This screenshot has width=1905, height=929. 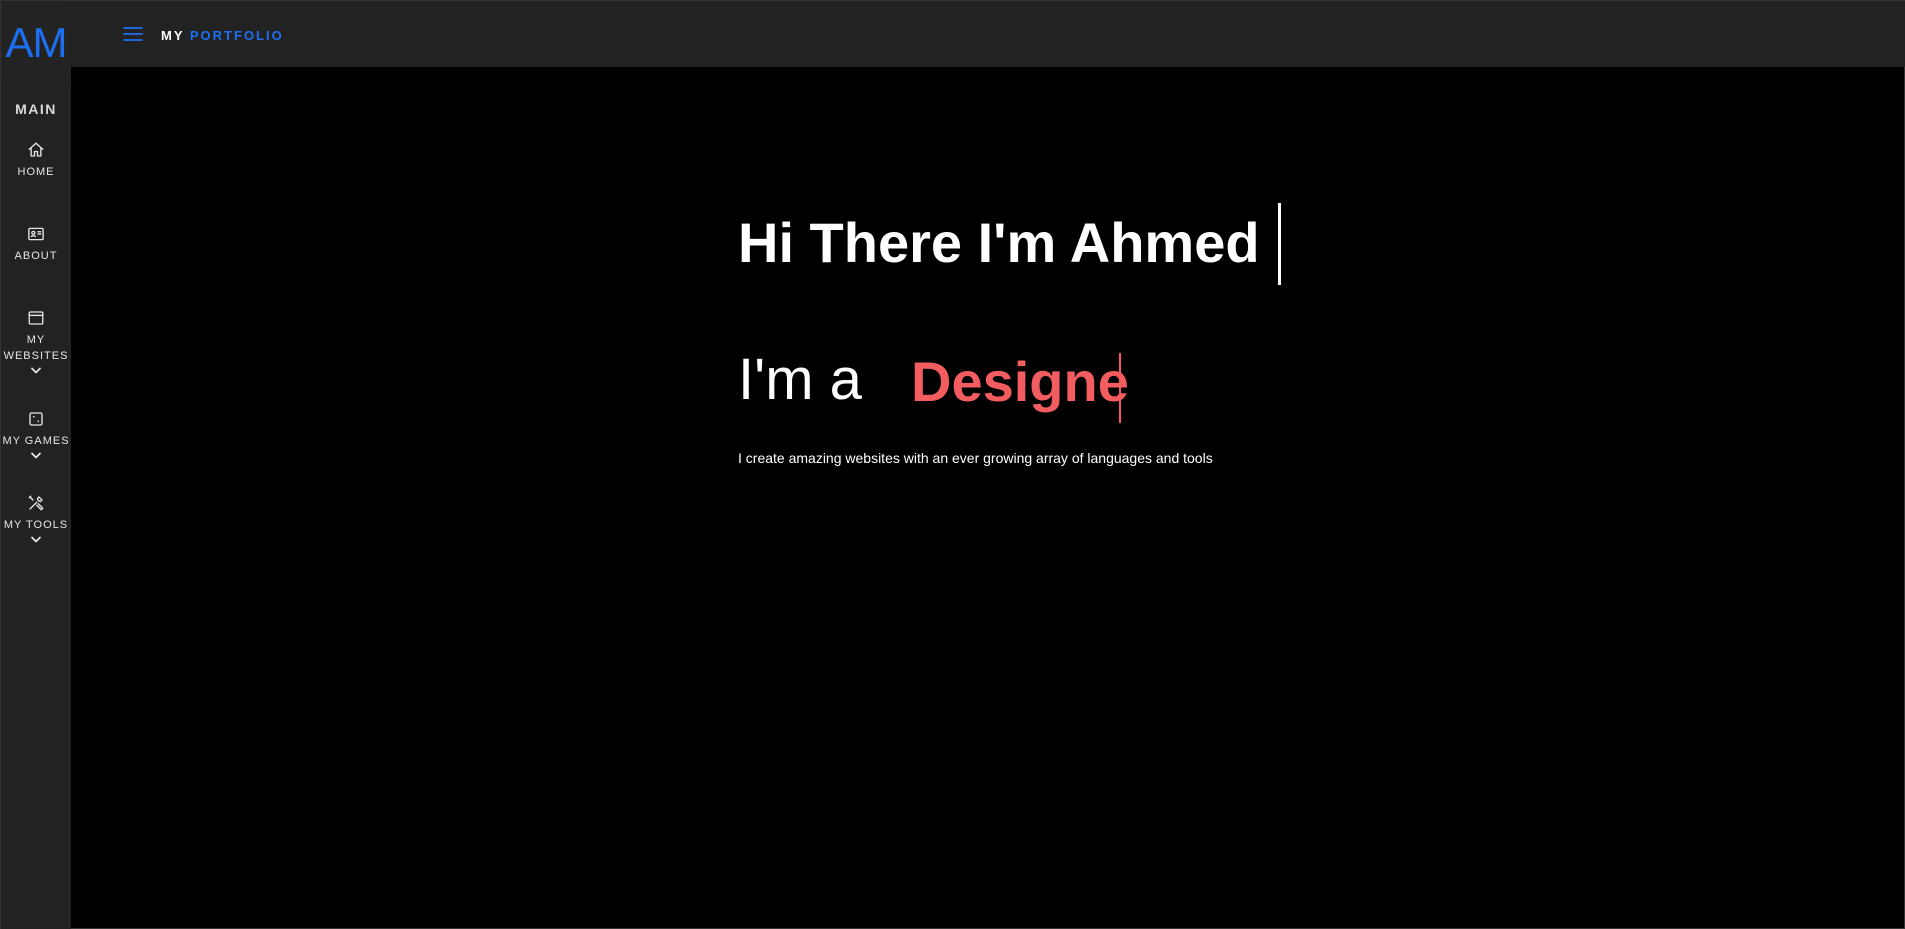 I want to click on sidebar-item-label: ABOUT, so click(x=36, y=256).